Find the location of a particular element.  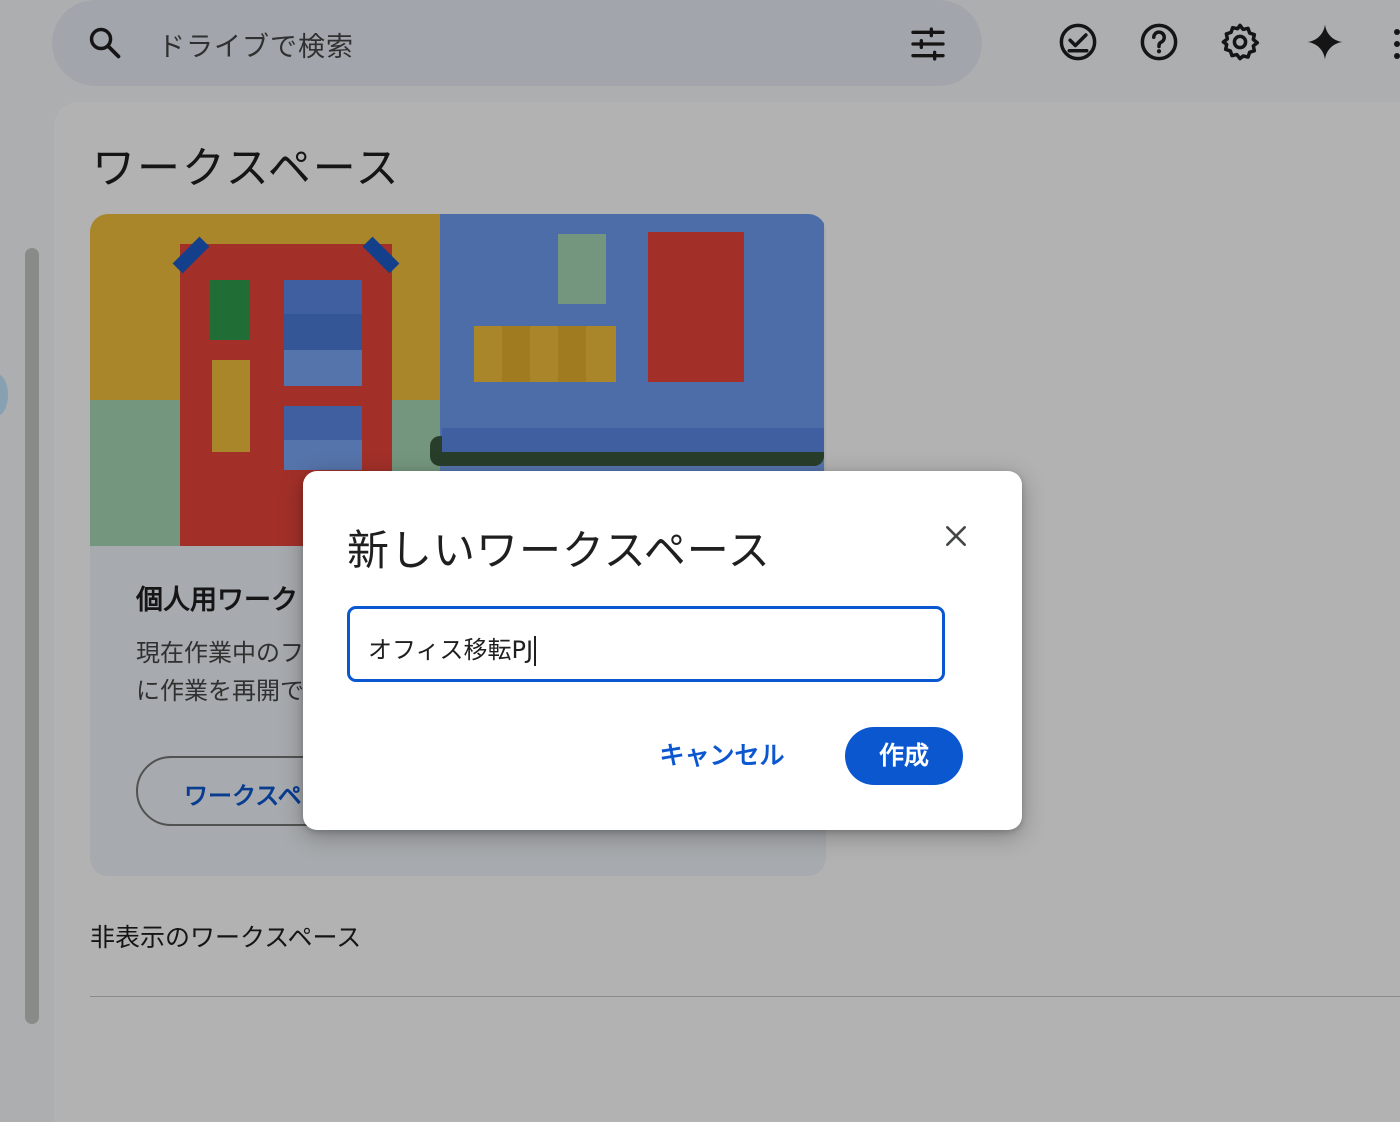

workspace-name-value: オフィス移転PJ is located at coordinates (452, 648).